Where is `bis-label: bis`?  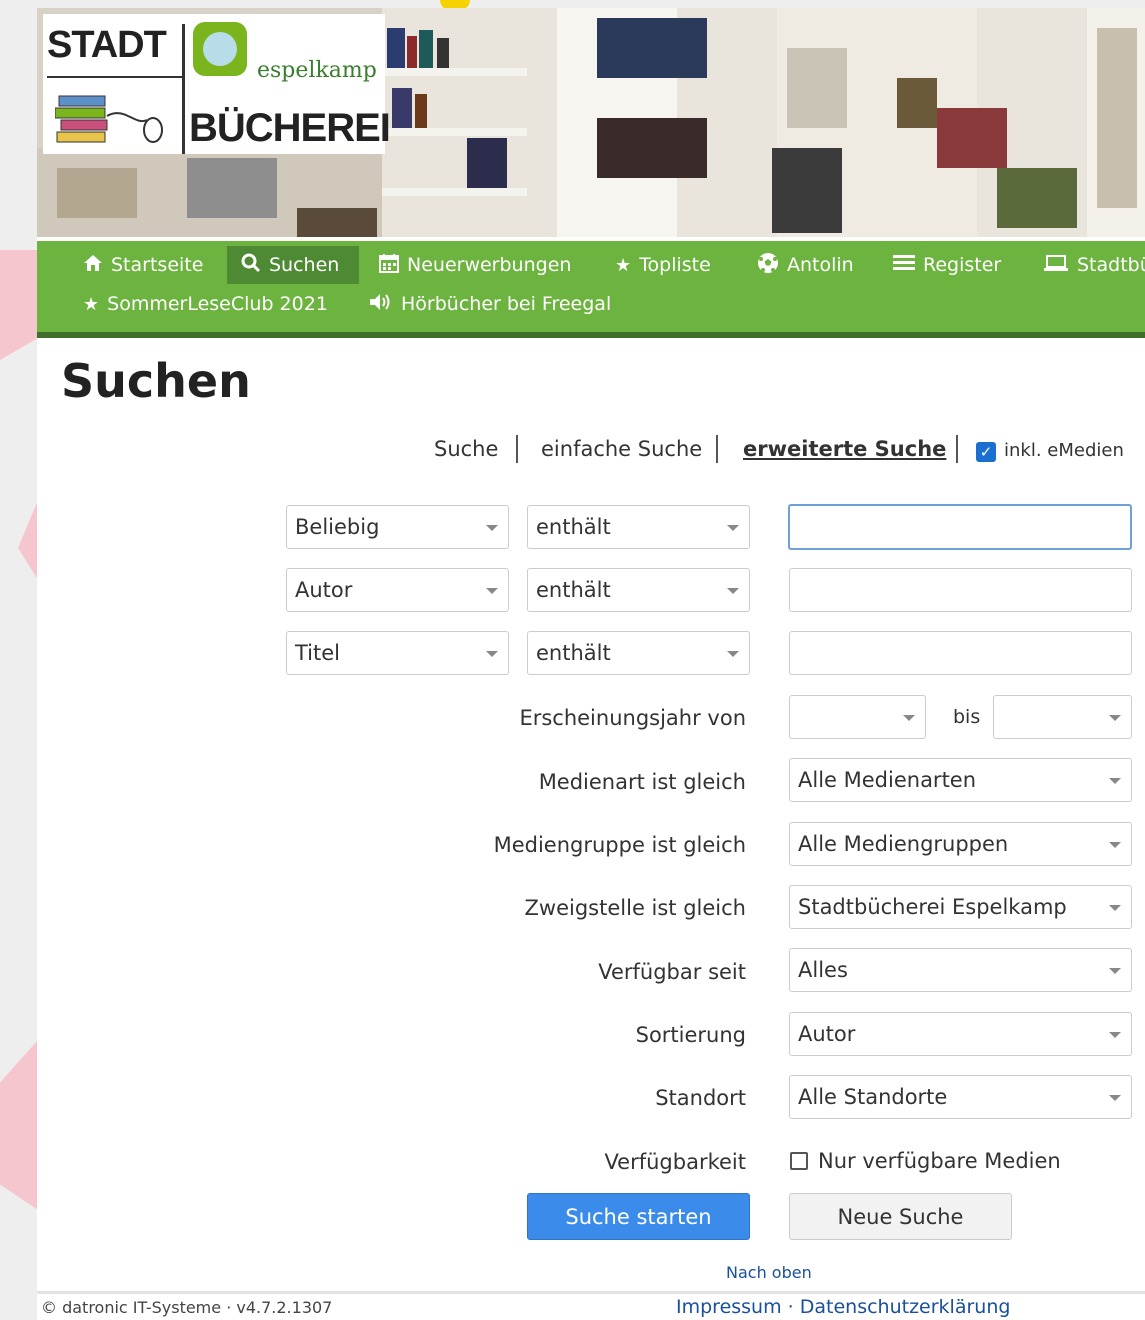
bis-label: bis is located at coordinates (967, 717).